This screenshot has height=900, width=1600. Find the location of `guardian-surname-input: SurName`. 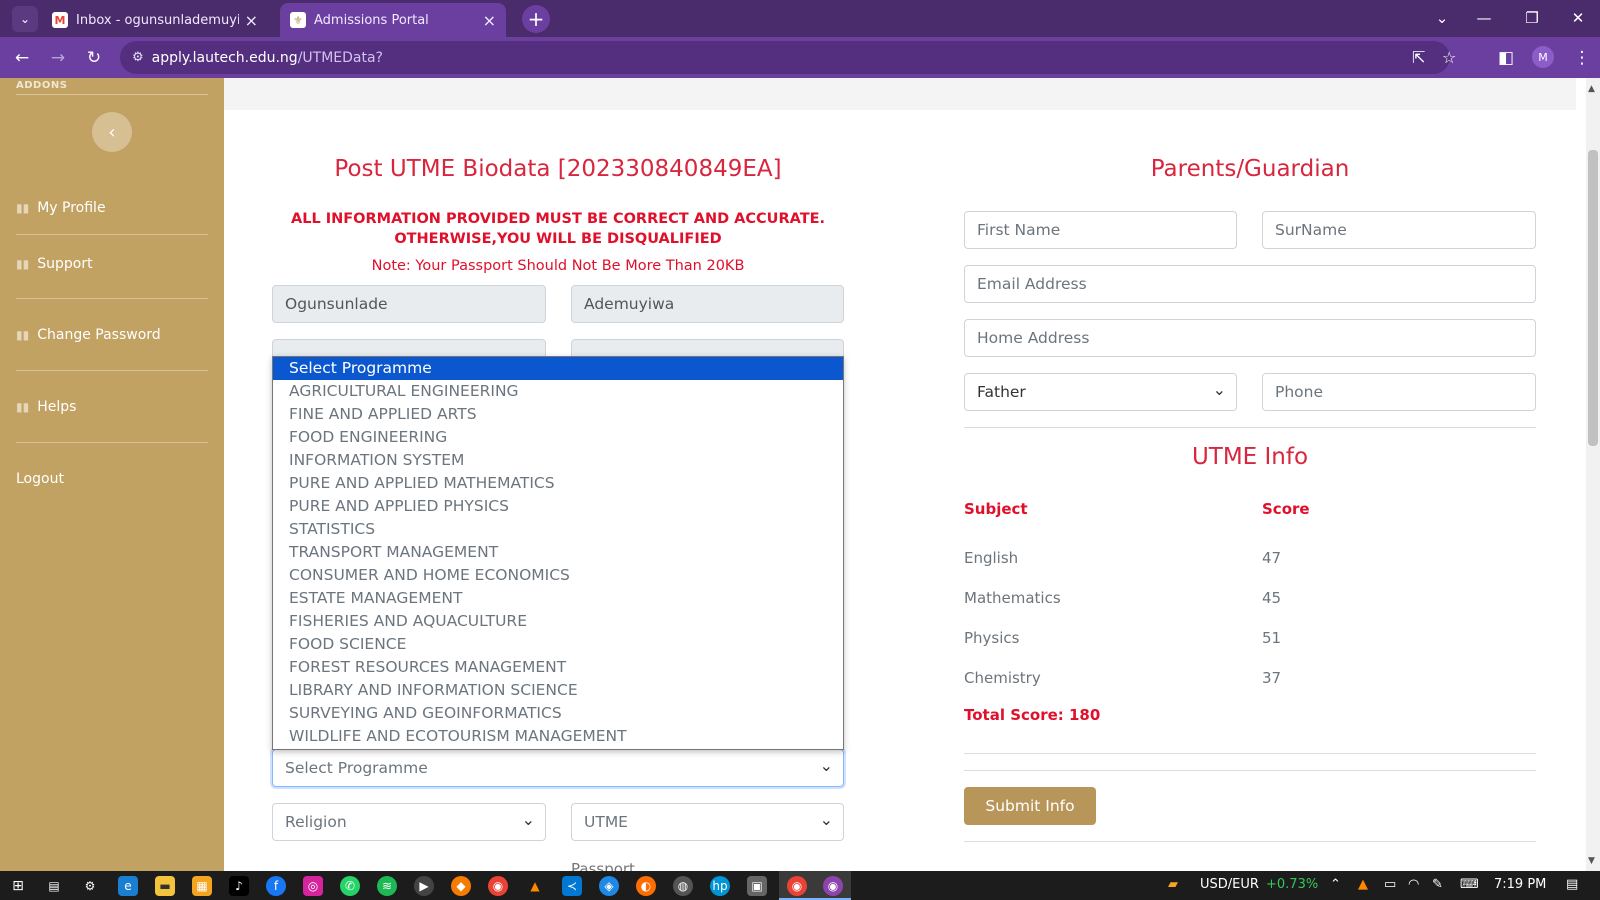

guardian-surname-input: SurName is located at coordinates (1399, 230).